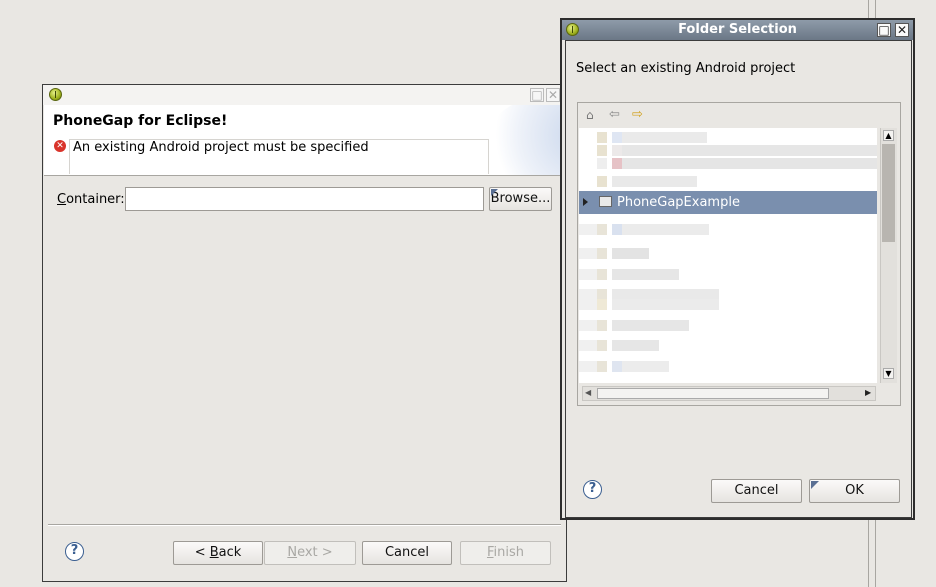 The width and height of the screenshot is (936, 587). What do you see at coordinates (888, 255) in the screenshot?
I see `vertical-scrollbar: ▲ ▼` at bounding box center [888, 255].